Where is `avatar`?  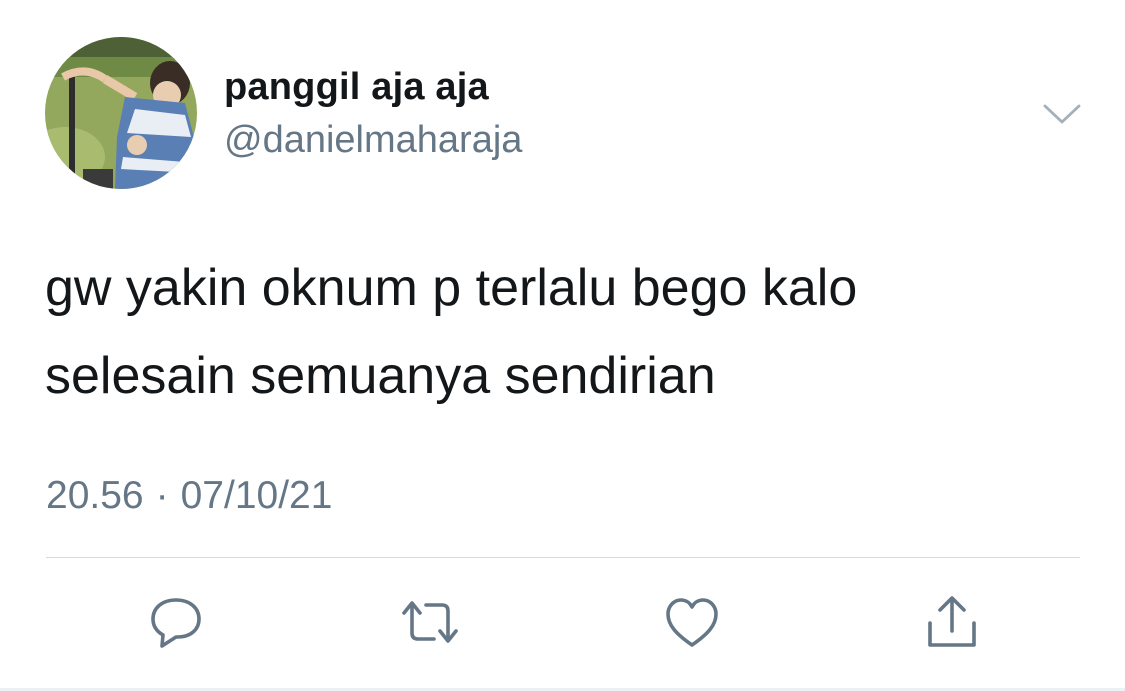 avatar is located at coordinates (121, 113).